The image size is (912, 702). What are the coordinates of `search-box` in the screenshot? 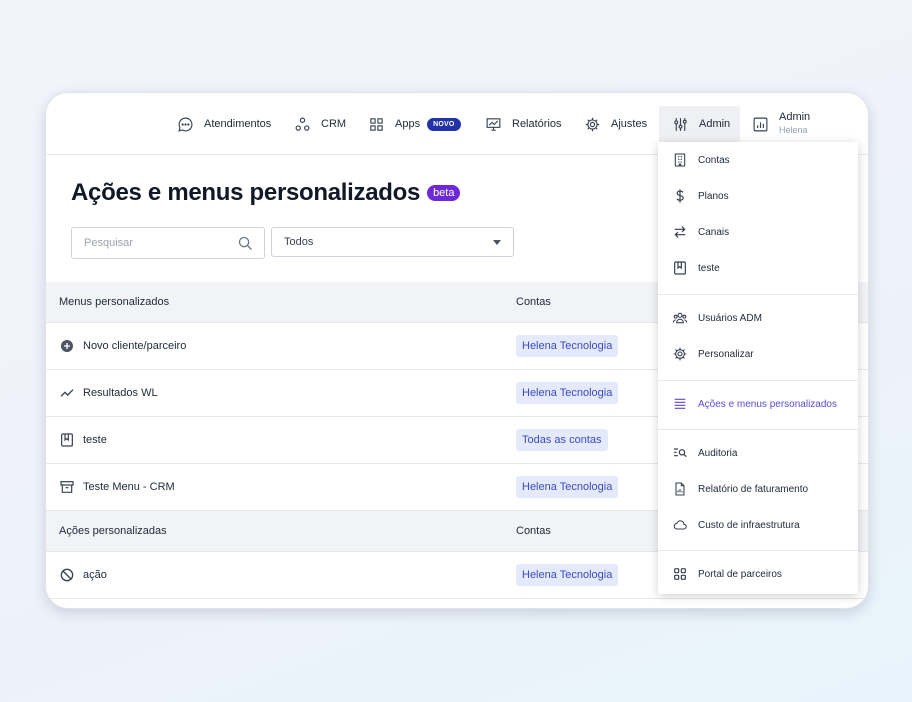 It's located at (168, 243).